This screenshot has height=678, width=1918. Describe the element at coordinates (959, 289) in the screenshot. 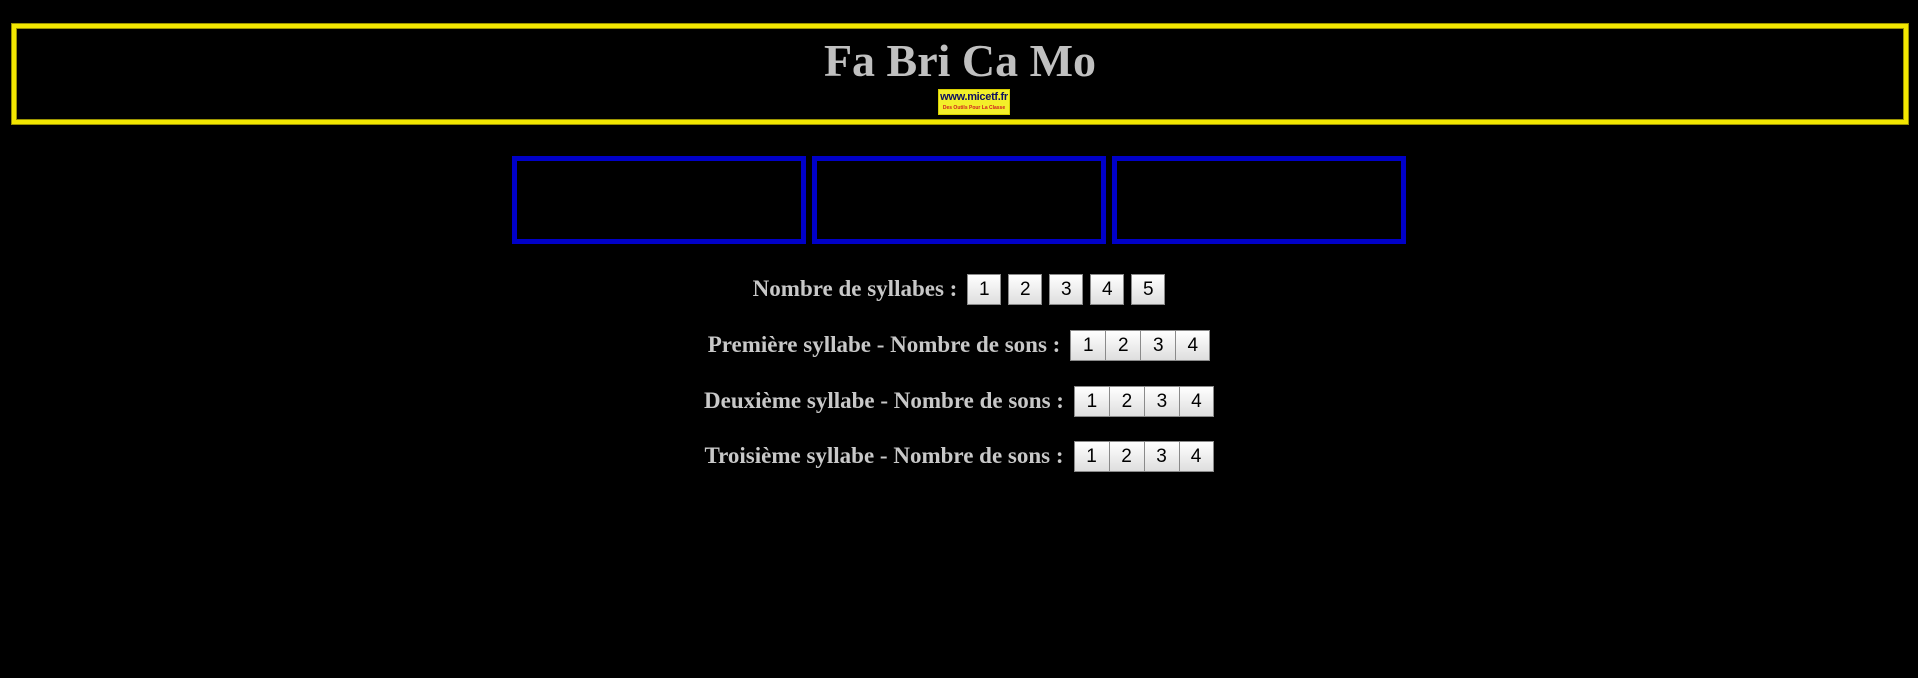

I see `syllable-count-row: Nombre de syllabes : 1 2 3 4 5` at that location.